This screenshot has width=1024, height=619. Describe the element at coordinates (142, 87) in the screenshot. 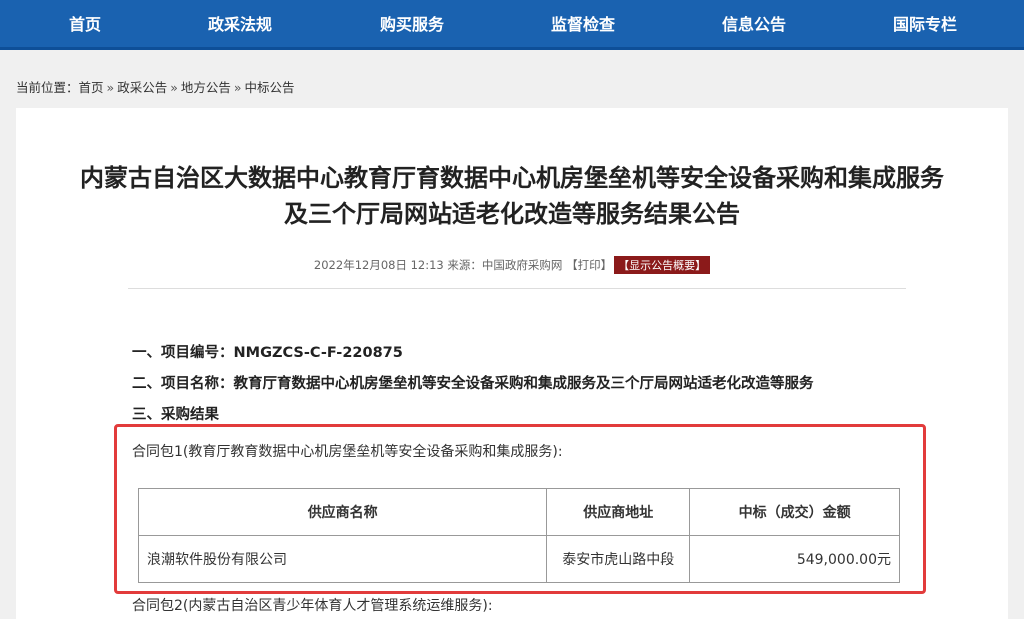

I see `breadcrumb-gov-announcements: 政采公告` at that location.